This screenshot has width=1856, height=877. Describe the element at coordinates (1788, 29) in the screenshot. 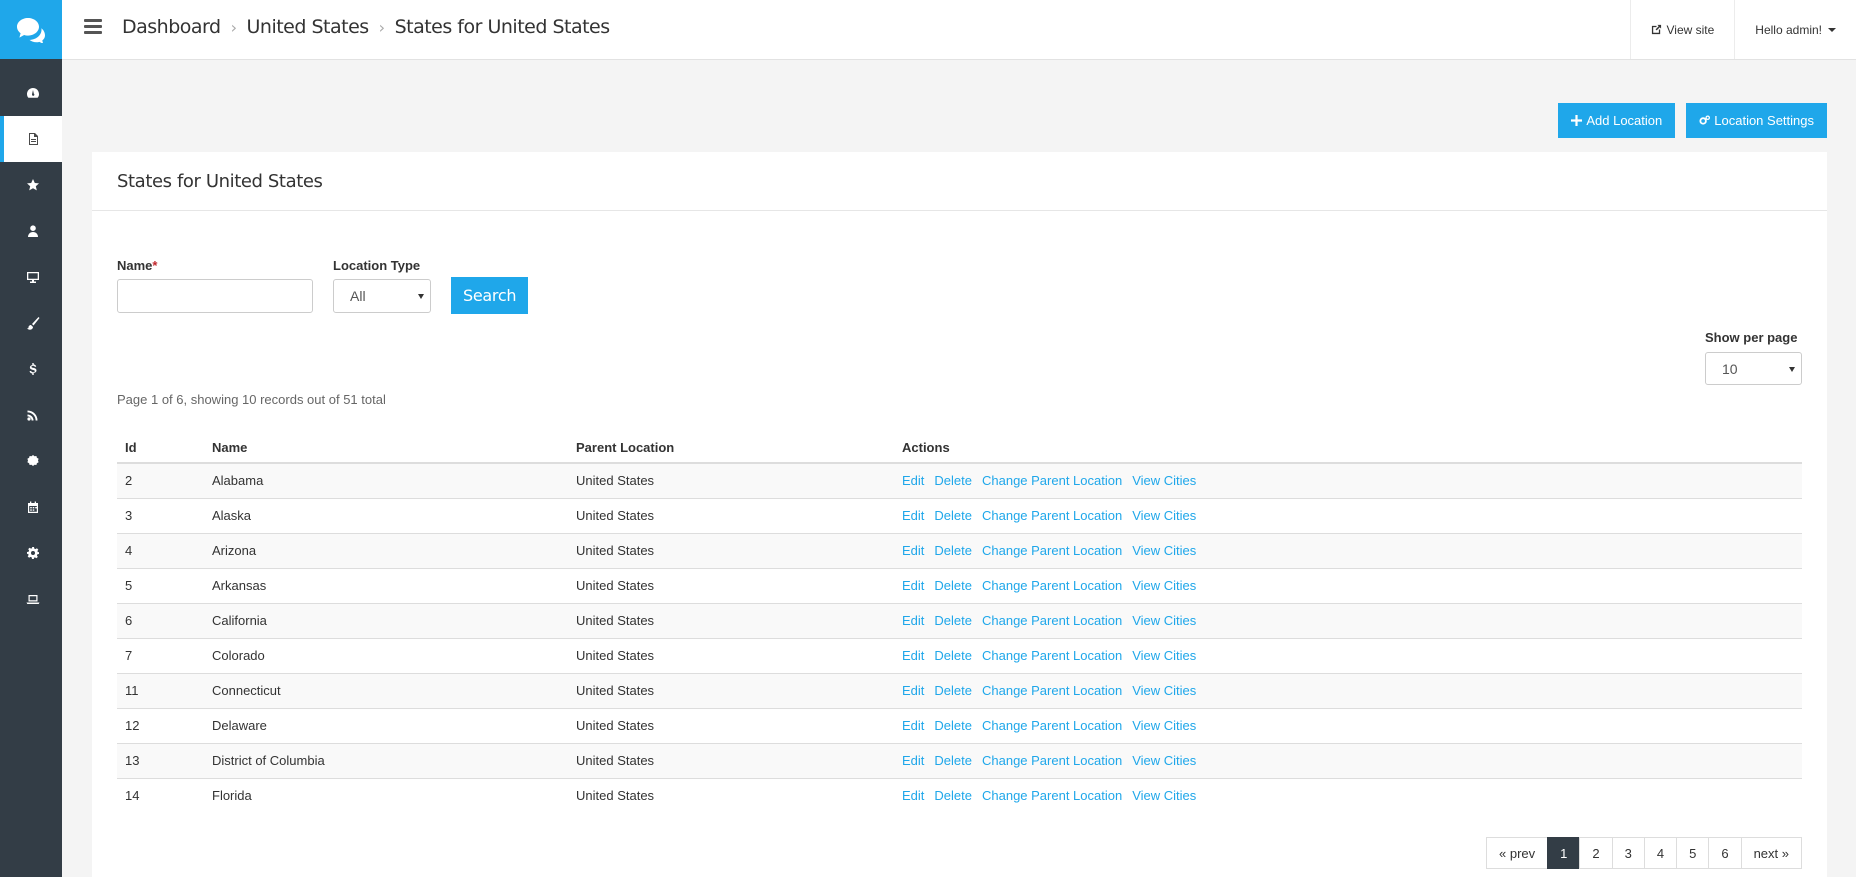

I see `user-menu-label: Hello admin!` at that location.